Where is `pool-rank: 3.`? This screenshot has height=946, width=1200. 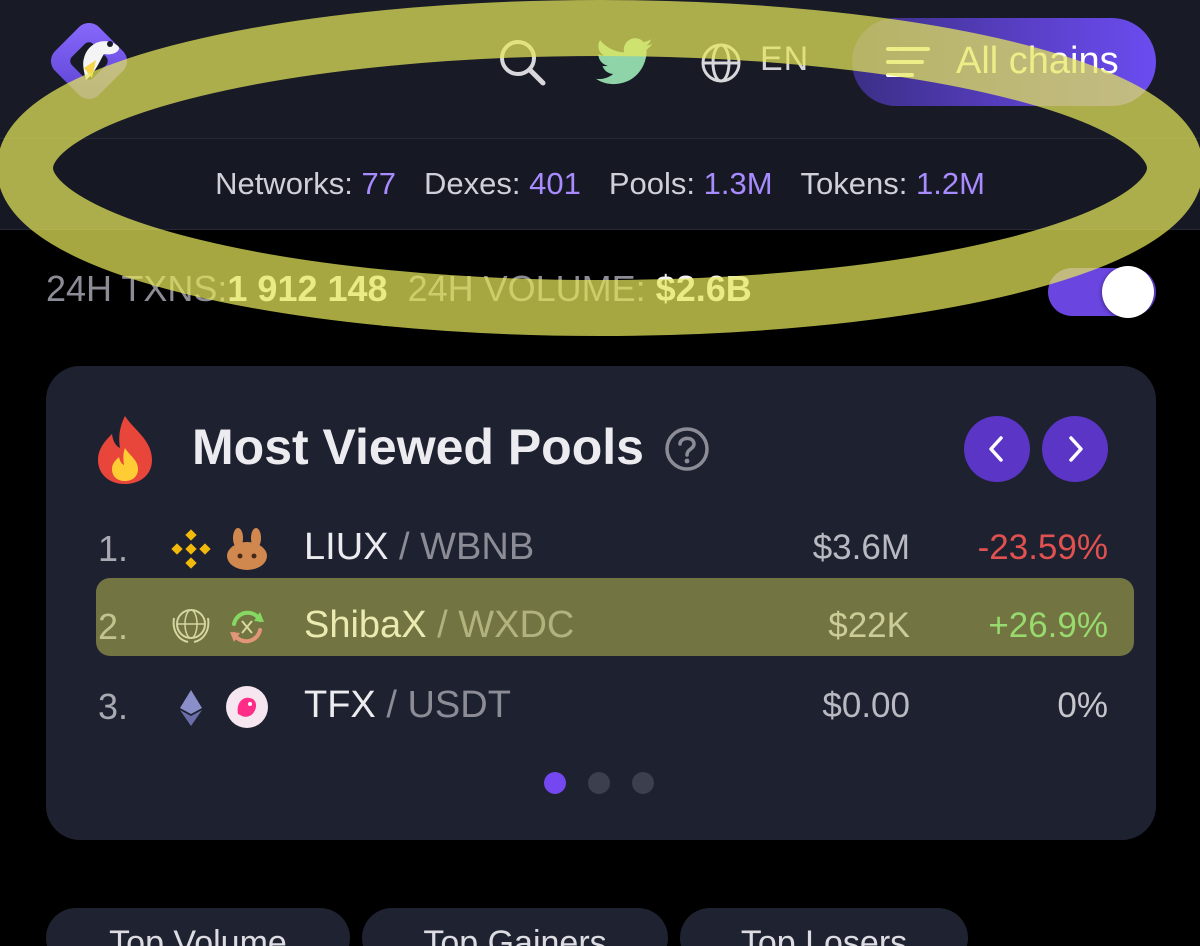
pool-rank: 3. is located at coordinates (113, 706).